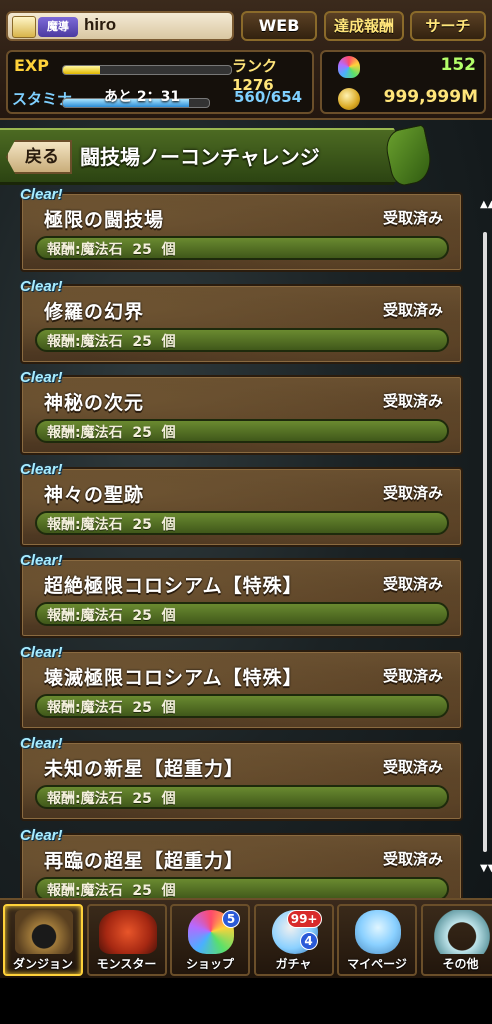 Image resolution: width=492 pixels, height=1024 pixels. I want to click on bottom-spacer, so click(246, 1001).